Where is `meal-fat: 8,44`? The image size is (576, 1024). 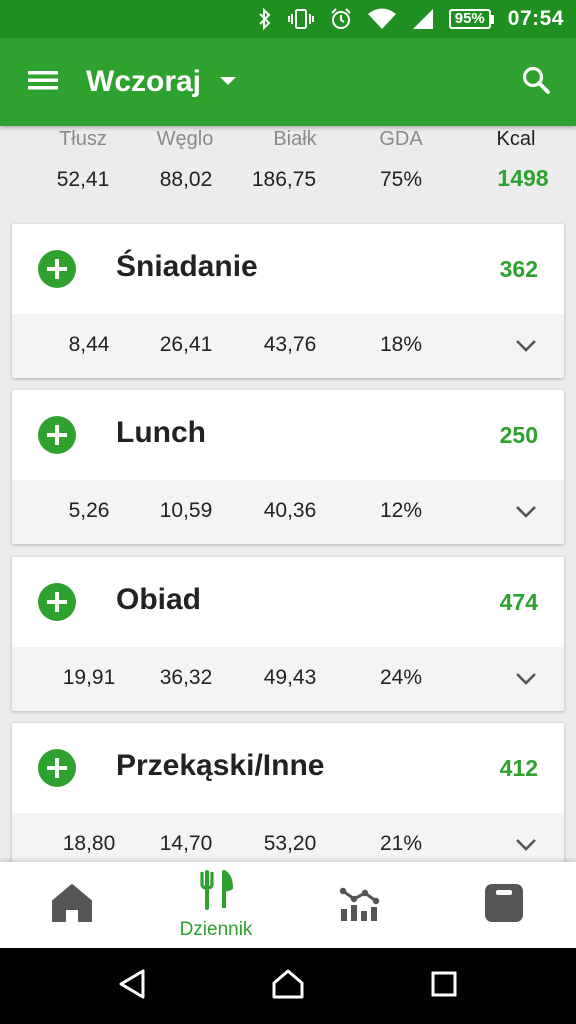 meal-fat: 8,44 is located at coordinates (89, 344).